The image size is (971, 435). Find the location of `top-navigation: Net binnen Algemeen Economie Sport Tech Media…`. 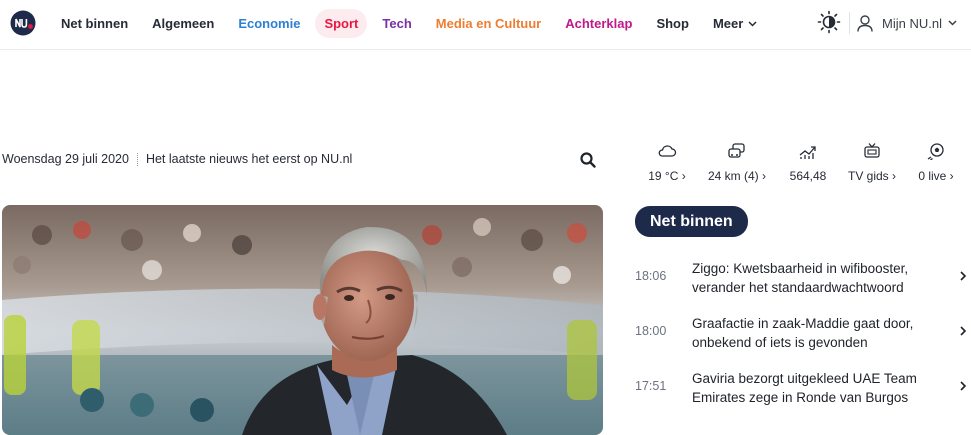

top-navigation: Net binnen Algemeen Economie Sport Tech Media… is located at coordinates (485, 25).